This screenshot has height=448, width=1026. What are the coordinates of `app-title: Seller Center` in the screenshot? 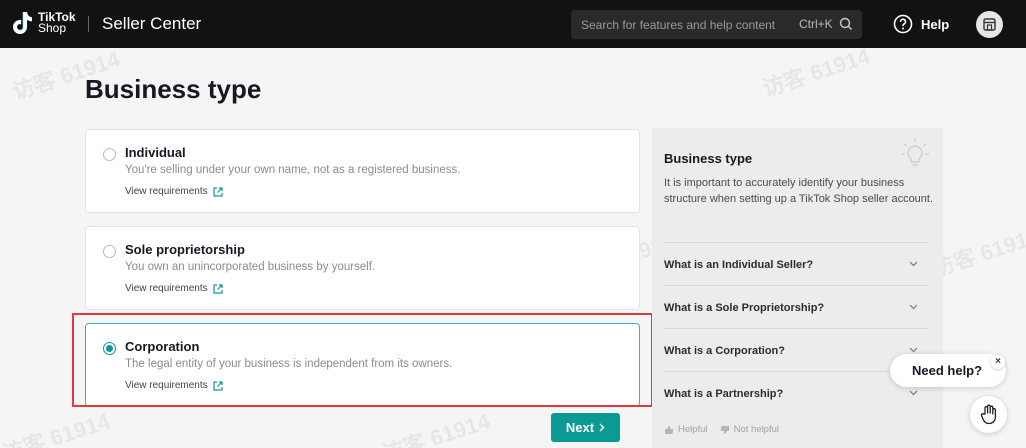 It's located at (152, 23).